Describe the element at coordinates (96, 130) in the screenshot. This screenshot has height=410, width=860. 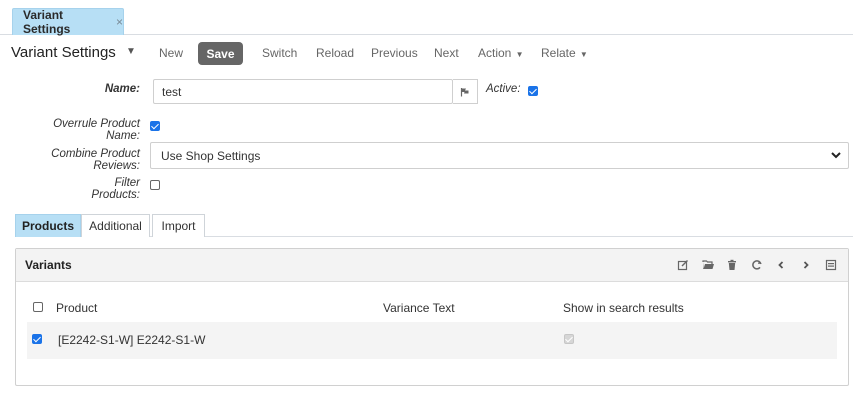
I see `overrule-product-name-label: Overrule Product Name:` at that location.